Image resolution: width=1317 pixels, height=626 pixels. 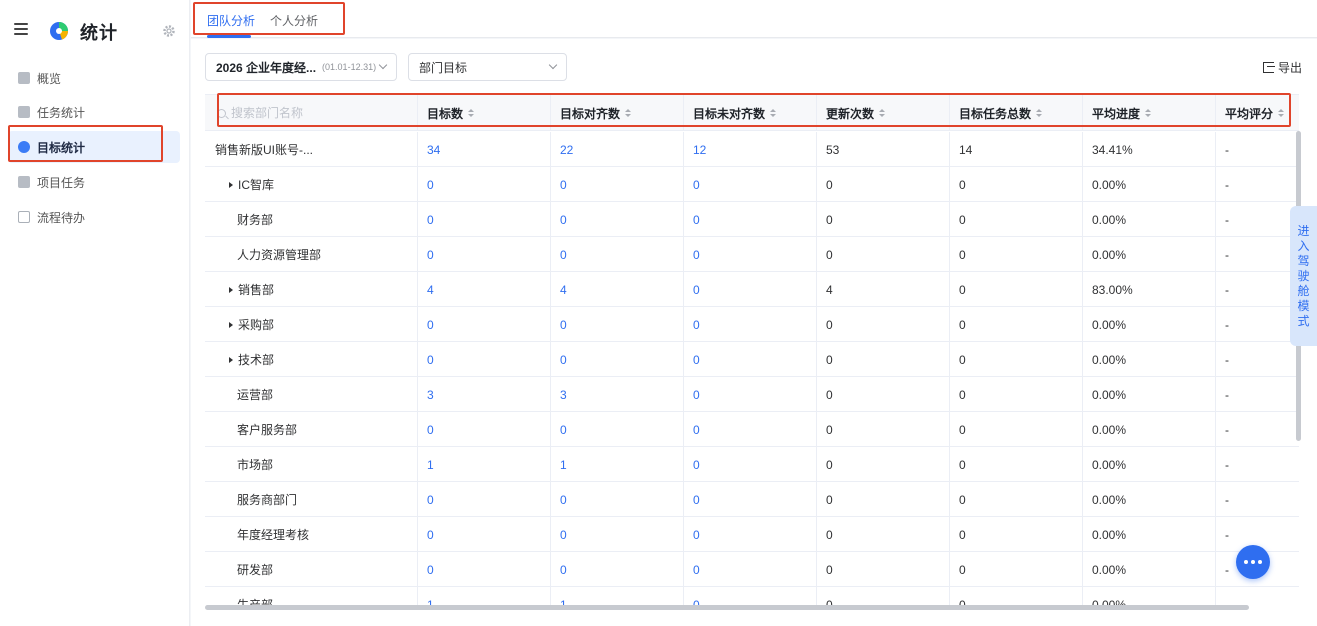 What do you see at coordinates (294, 20) in the screenshot?
I see `tab-personal-analysis: 个人分析` at bounding box center [294, 20].